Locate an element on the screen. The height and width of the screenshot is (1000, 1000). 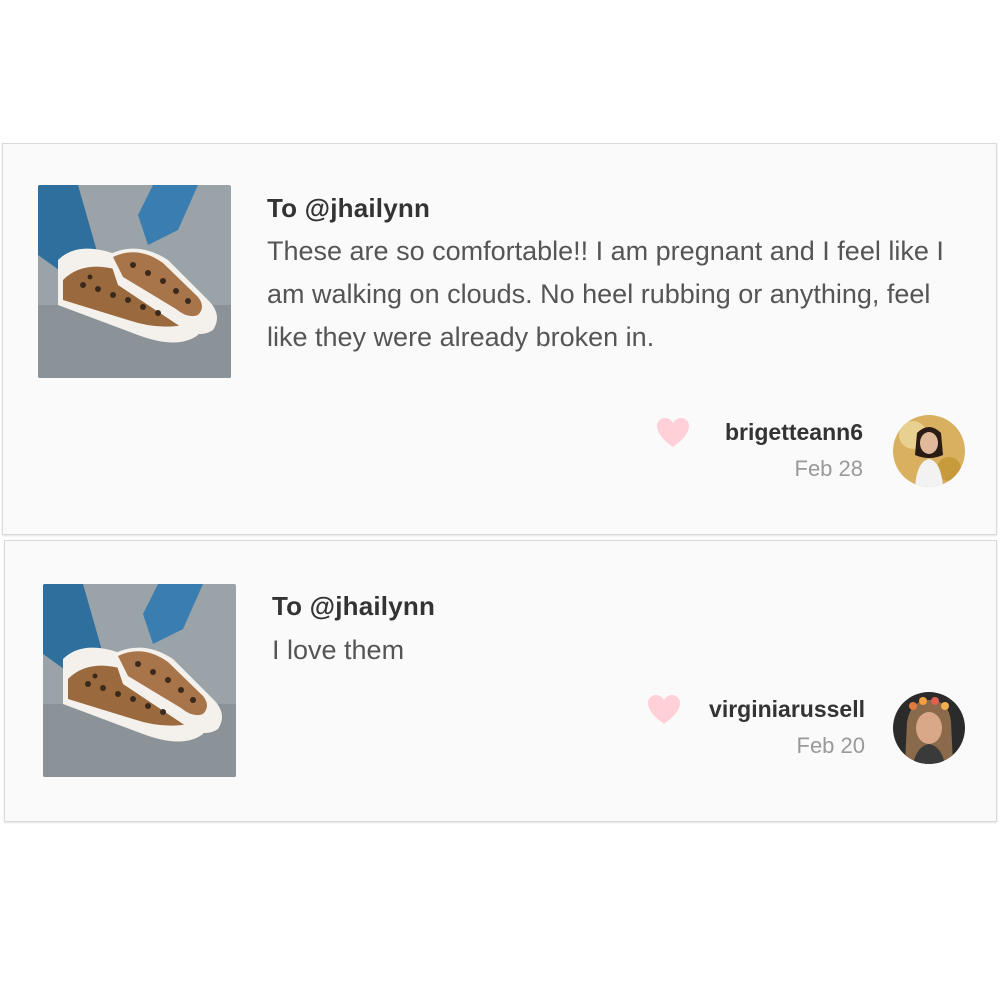
author-info: brigetteann6 Feb 28 is located at coordinates (794, 450).